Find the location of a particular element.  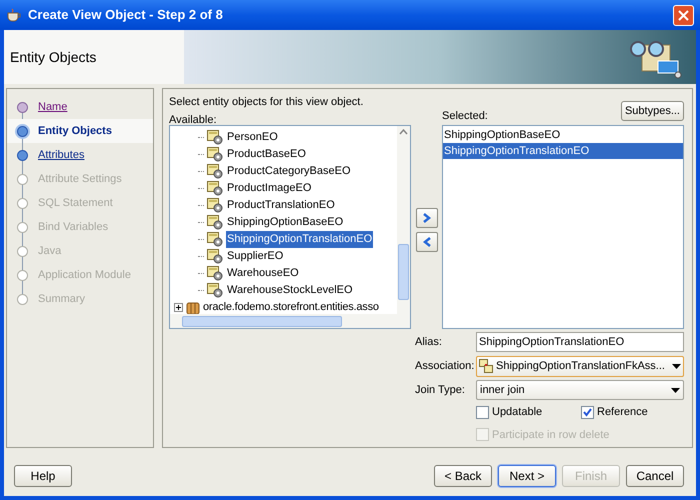

page-heading: Entity Objects is located at coordinates (53, 57).